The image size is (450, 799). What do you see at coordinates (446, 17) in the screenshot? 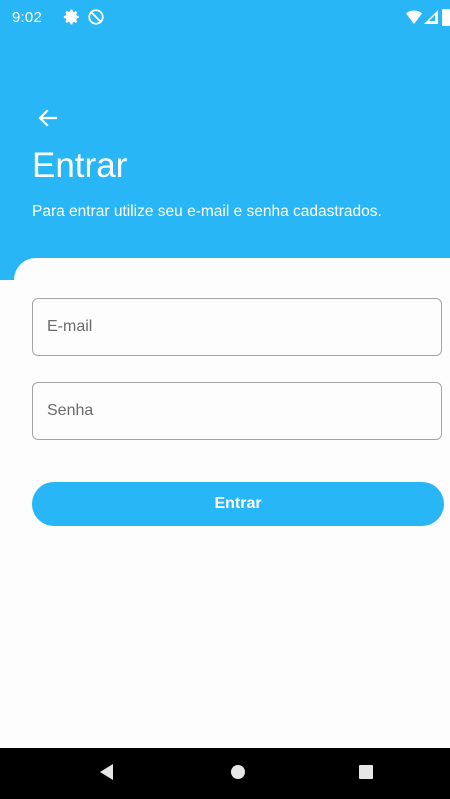
I see `battery-icon` at bounding box center [446, 17].